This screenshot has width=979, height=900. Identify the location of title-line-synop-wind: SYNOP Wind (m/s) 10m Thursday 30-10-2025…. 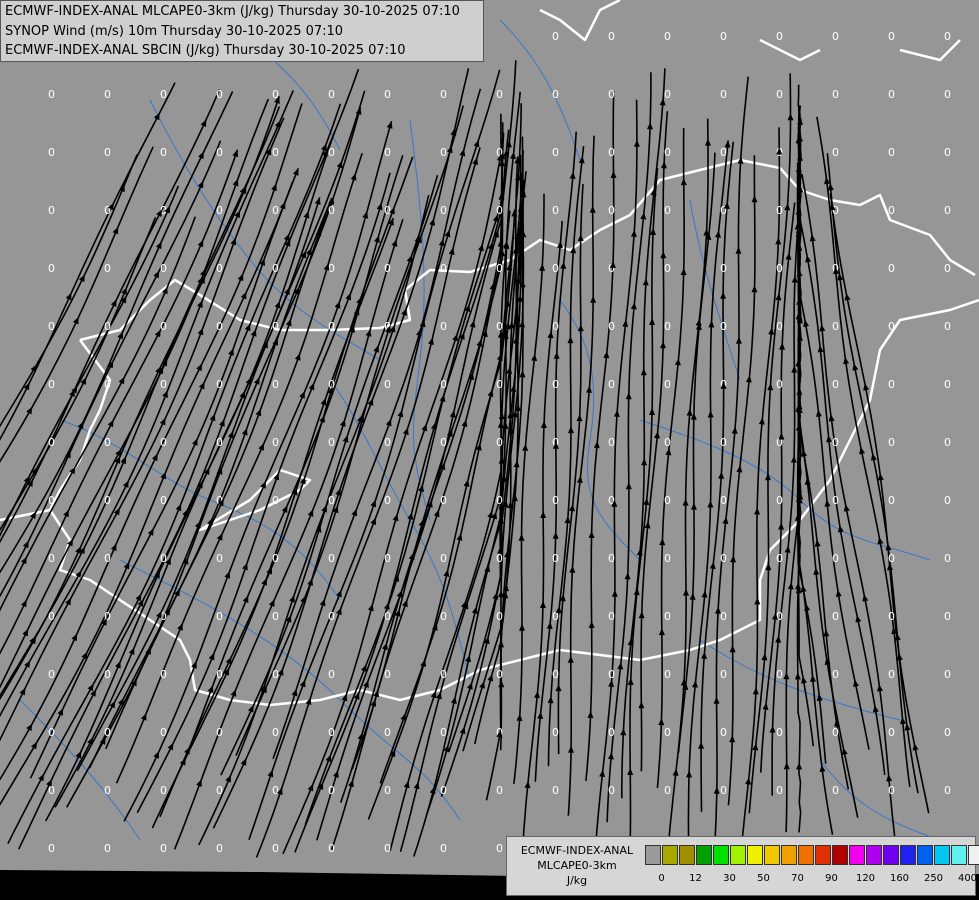
(174, 31).